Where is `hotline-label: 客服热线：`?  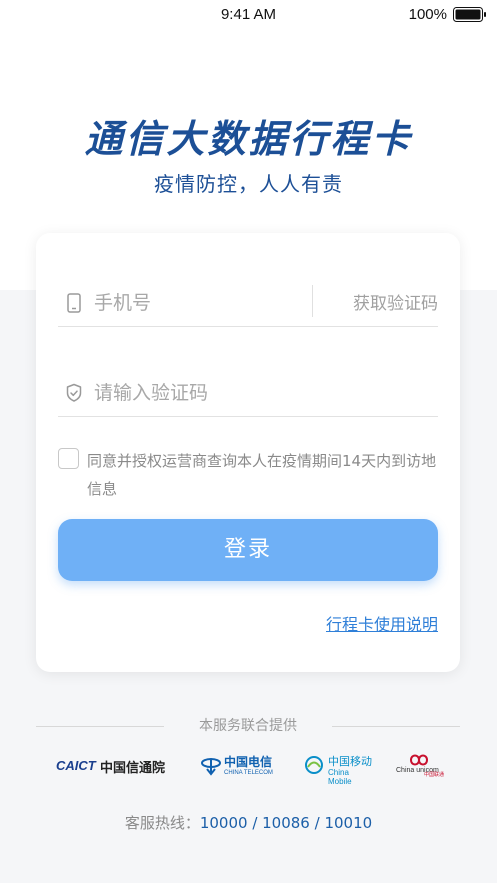 hotline-label: 客服热线： is located at coordinates (162, 823).